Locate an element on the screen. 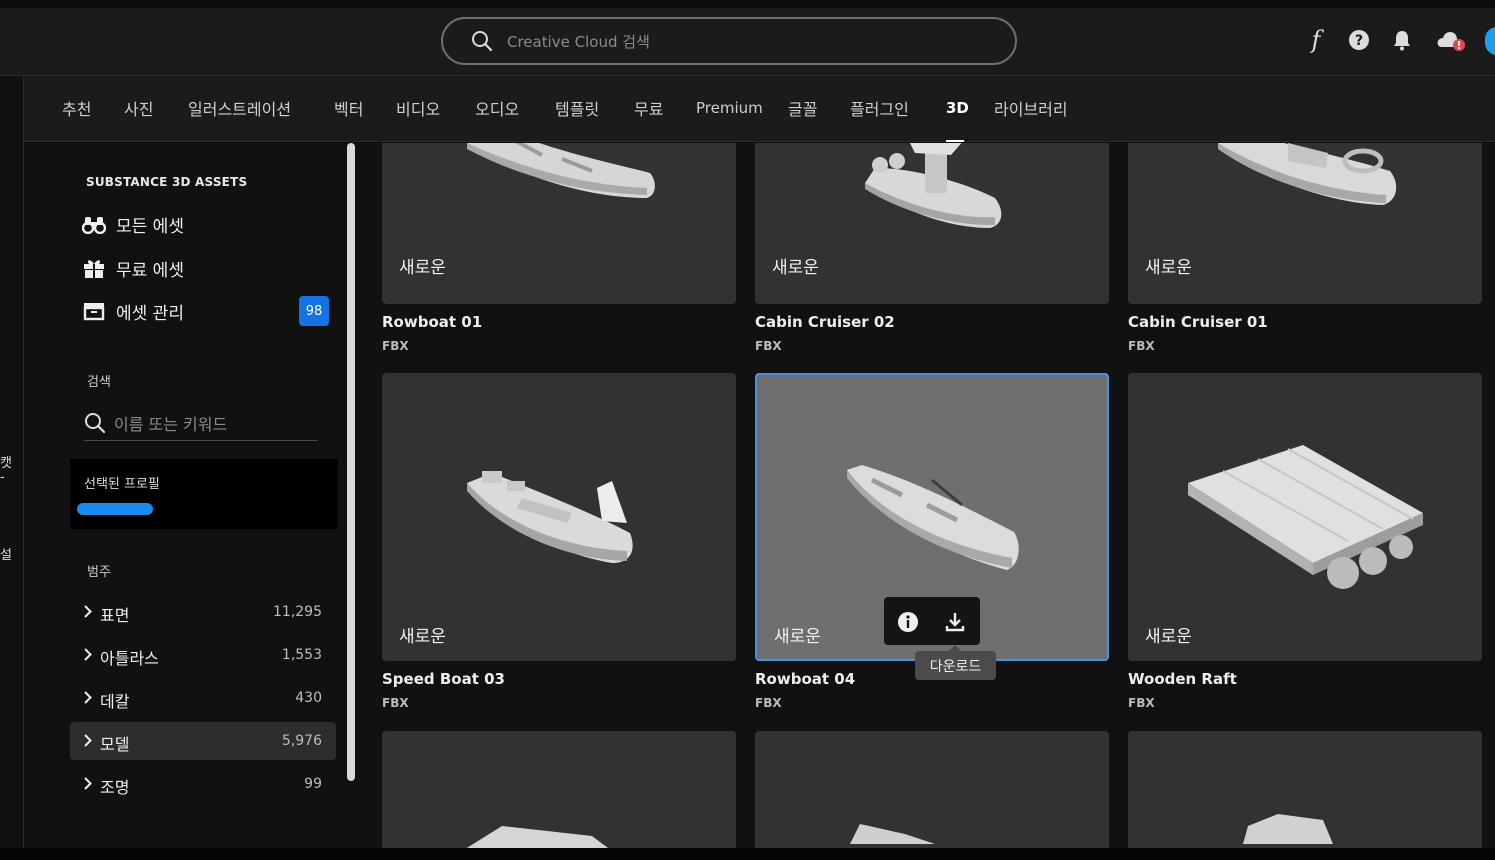  category-count: 11,295 is located at coordinates (297, 612).